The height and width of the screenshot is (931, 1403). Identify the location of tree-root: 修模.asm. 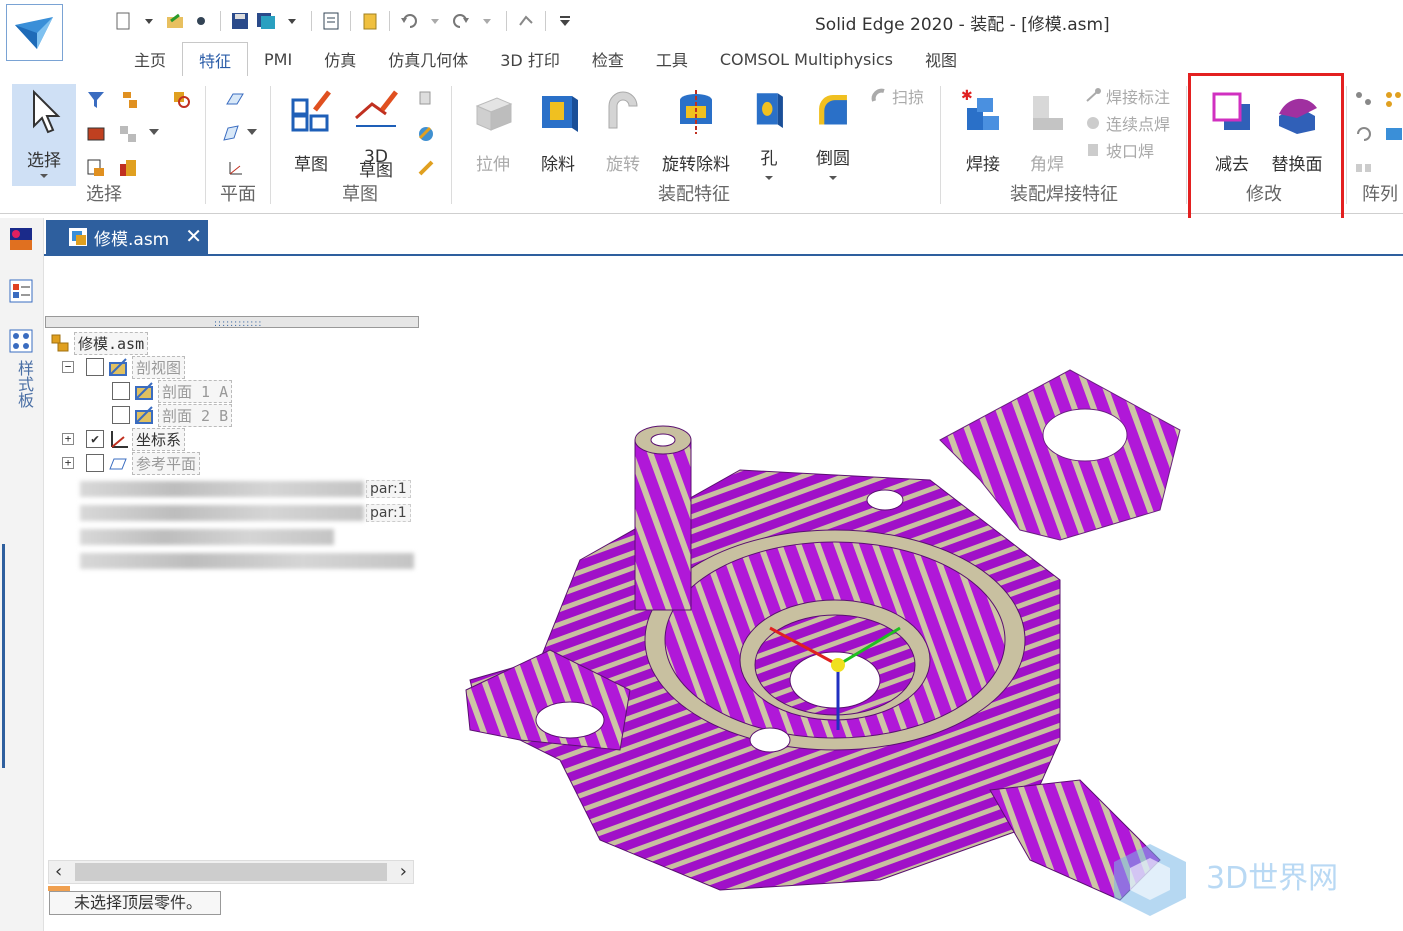
(99, 343).